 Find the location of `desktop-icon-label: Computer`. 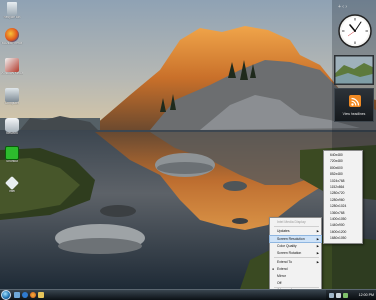

desktop-icon-label: Computer is located at coordinates (12, 103).